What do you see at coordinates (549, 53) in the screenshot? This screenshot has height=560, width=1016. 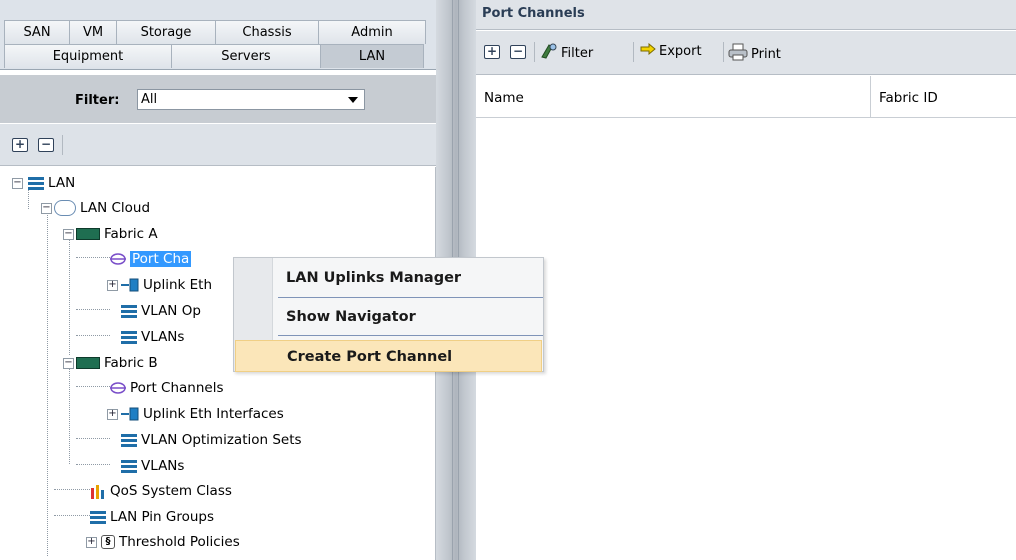 I see `filter-icon` at bounding box center [549, 53].